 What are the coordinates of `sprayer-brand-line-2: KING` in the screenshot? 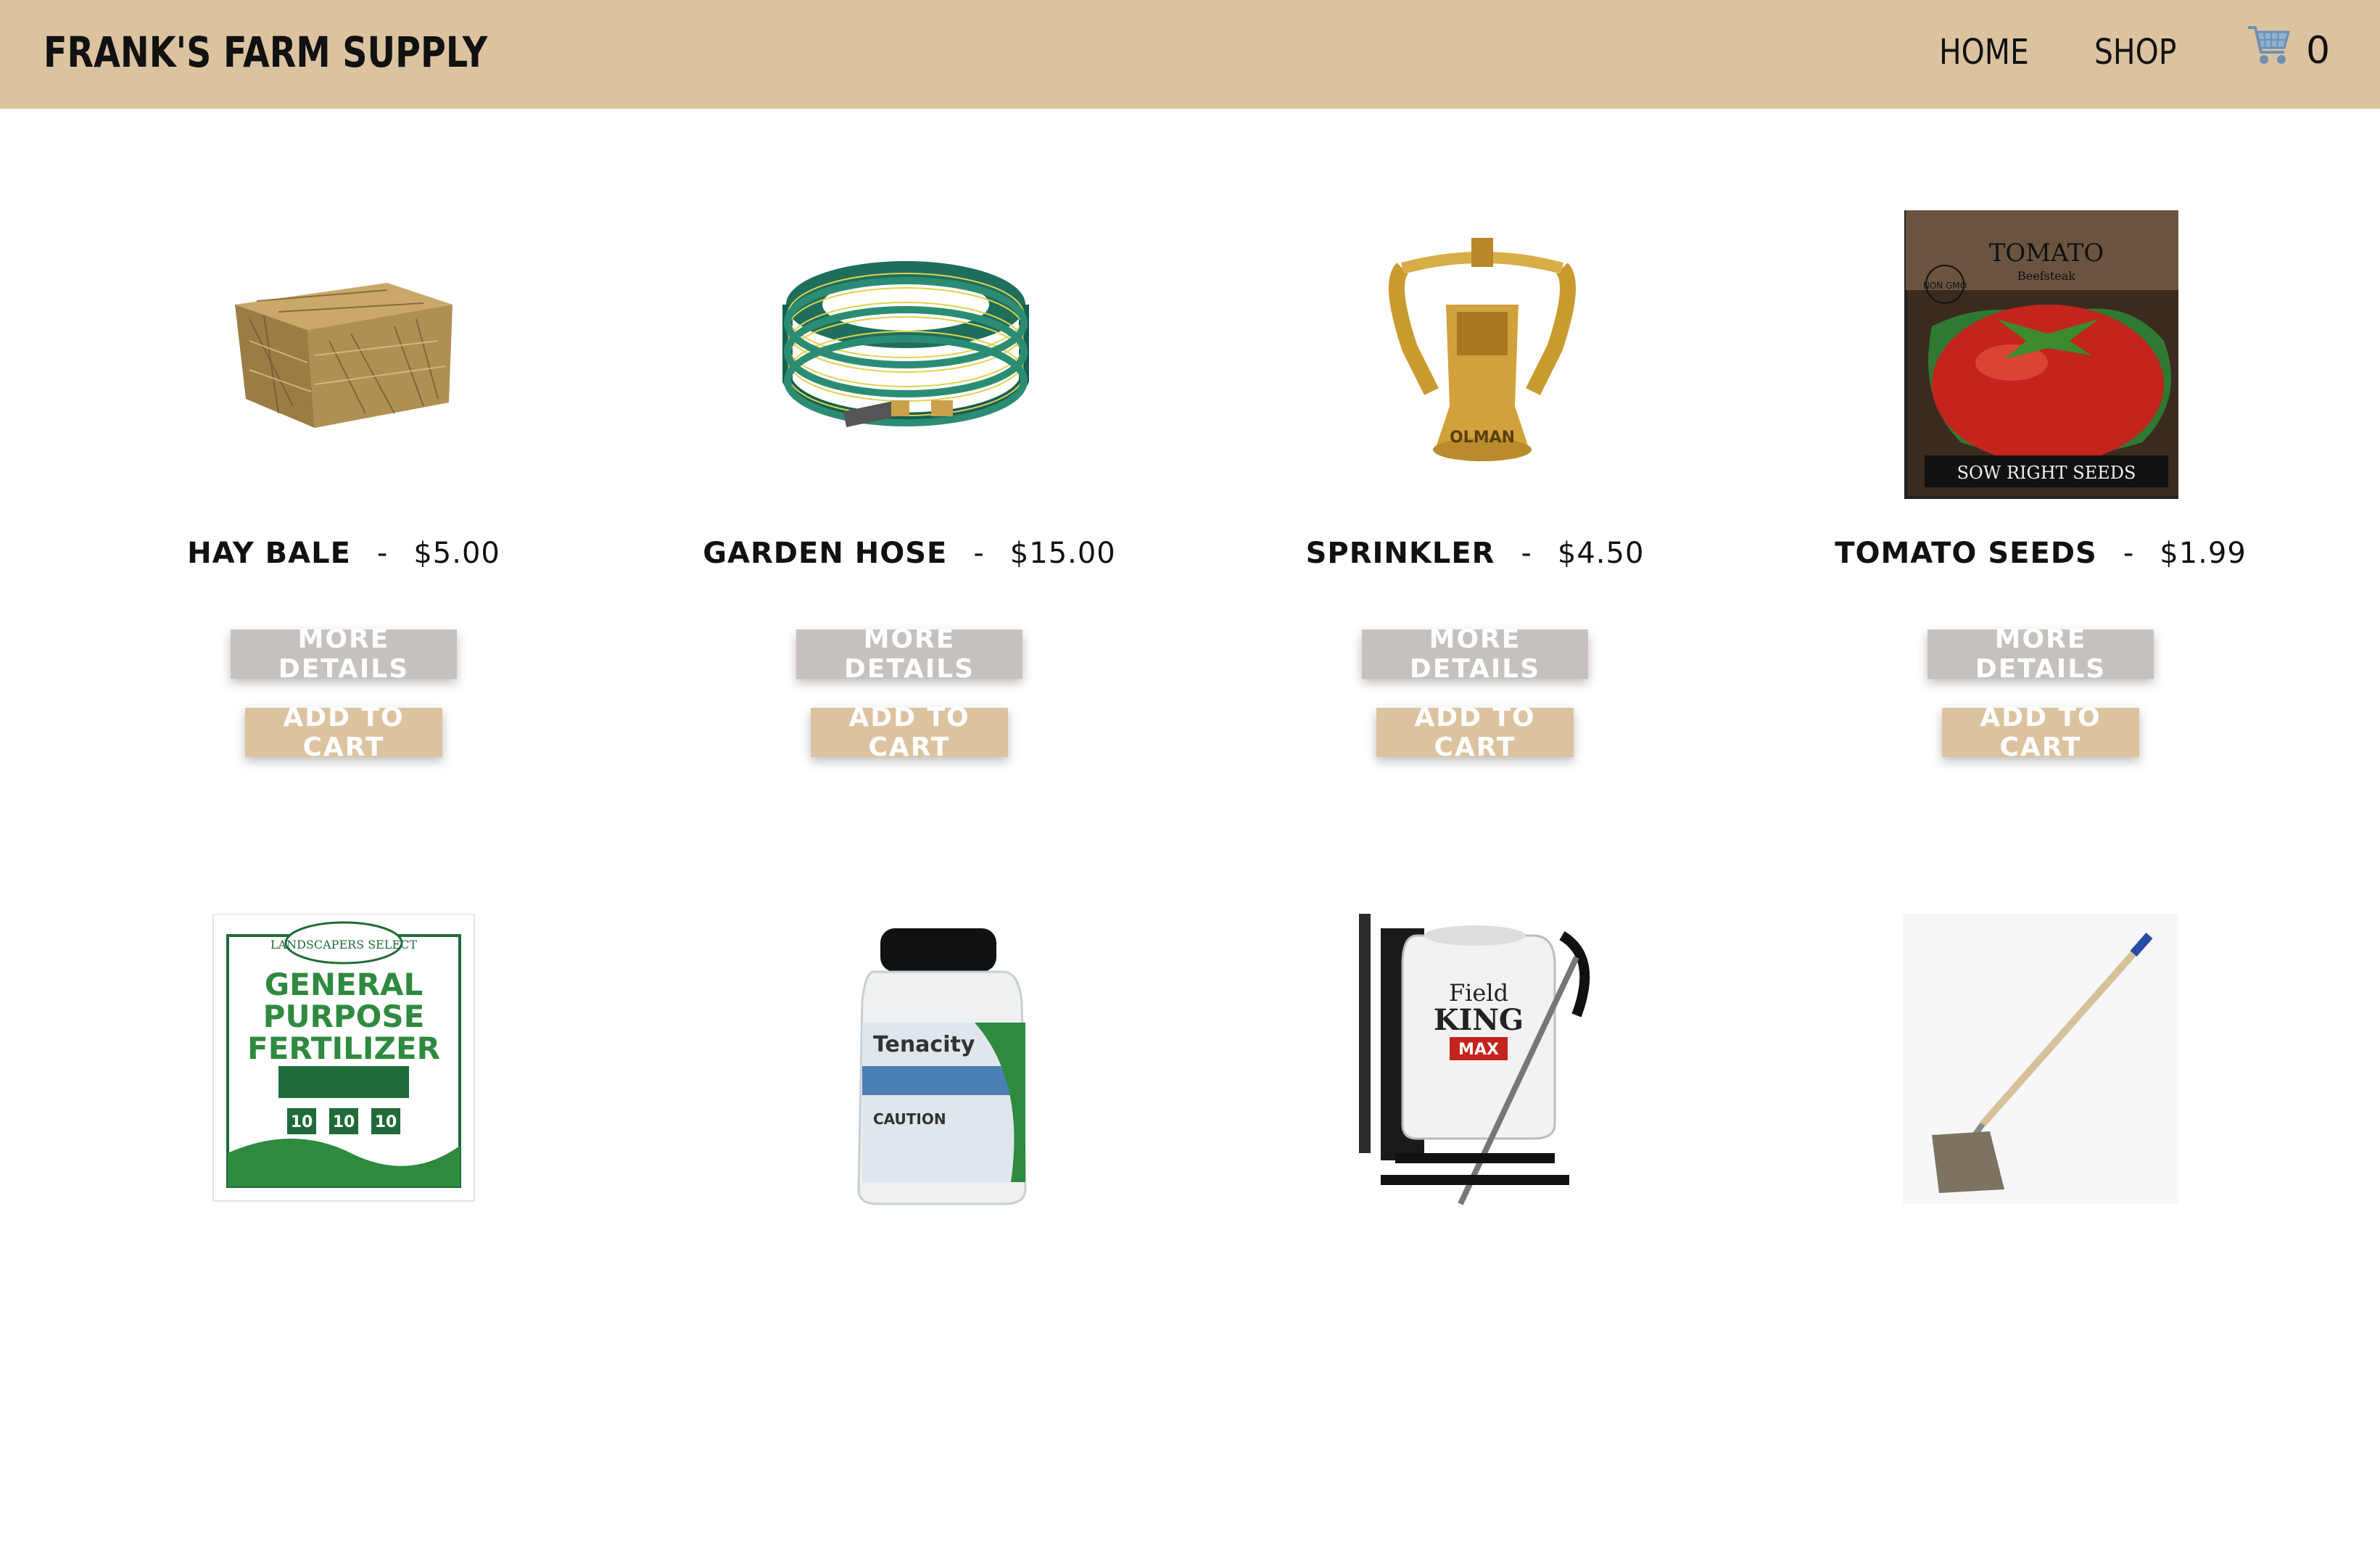 It's located at (1479, 1020).